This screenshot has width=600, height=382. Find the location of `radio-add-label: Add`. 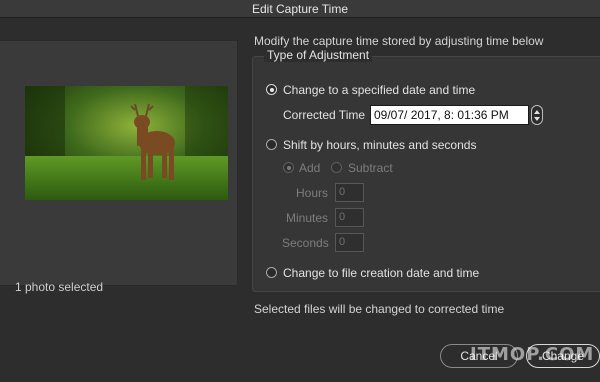

radio-add-label: Add is located at coordinates (309, 168).